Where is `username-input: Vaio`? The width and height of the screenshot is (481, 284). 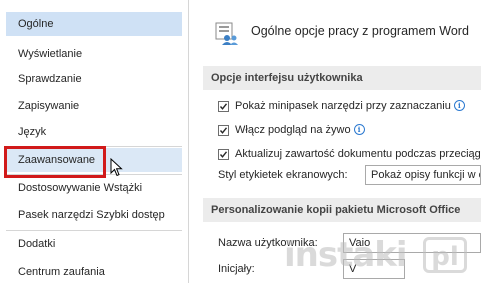 username-input: Vaio is located at coordinates (412, 243).